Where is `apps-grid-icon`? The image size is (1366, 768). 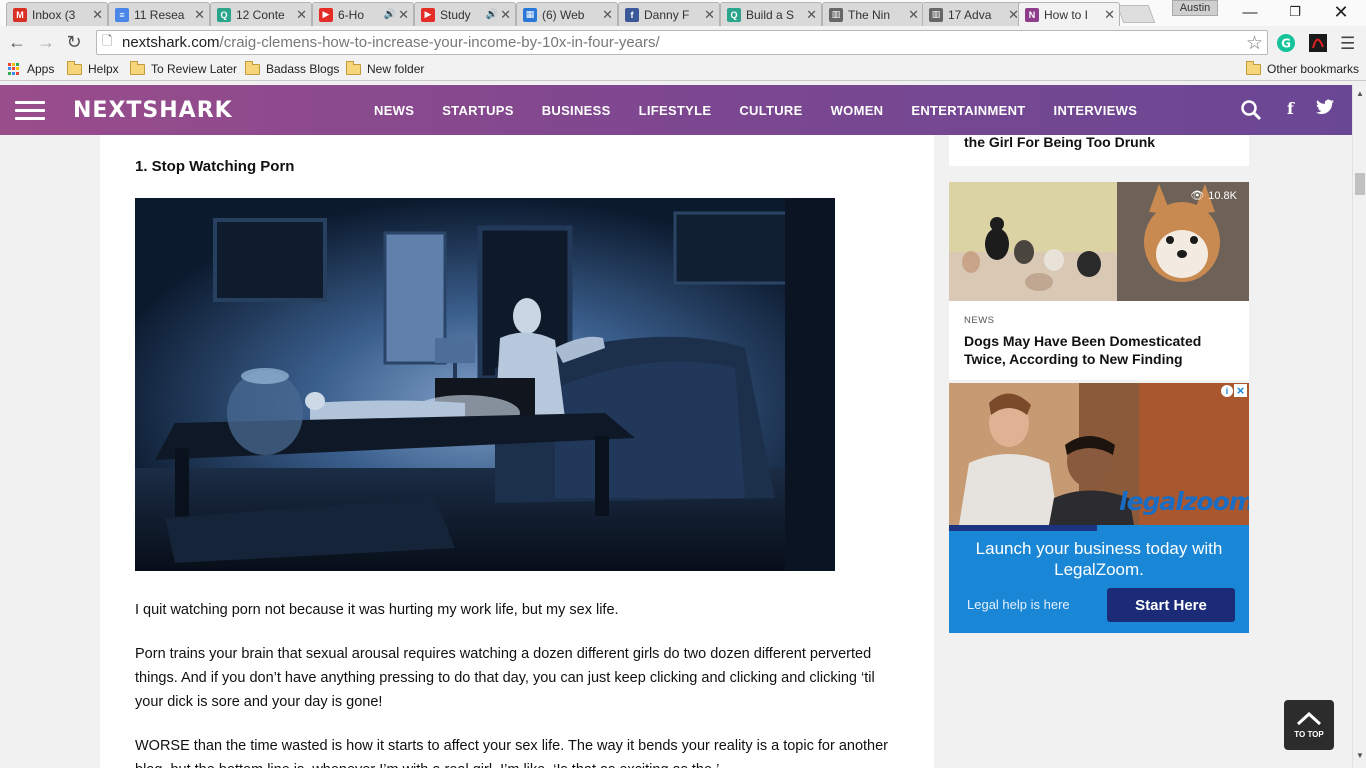
apps-grid-icon is located at coordinates (14, 69).